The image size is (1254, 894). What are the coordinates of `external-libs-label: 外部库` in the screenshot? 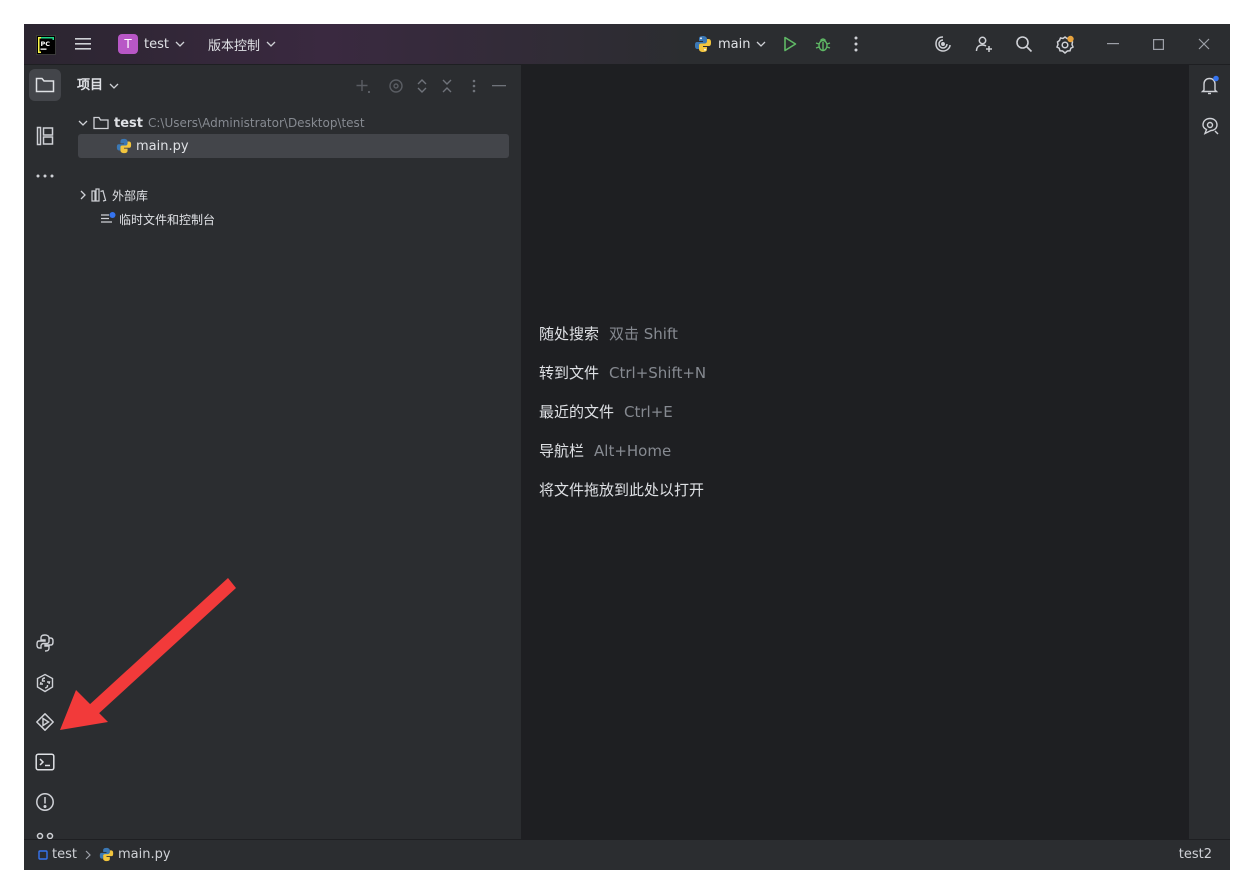 It's located at (130, 195).